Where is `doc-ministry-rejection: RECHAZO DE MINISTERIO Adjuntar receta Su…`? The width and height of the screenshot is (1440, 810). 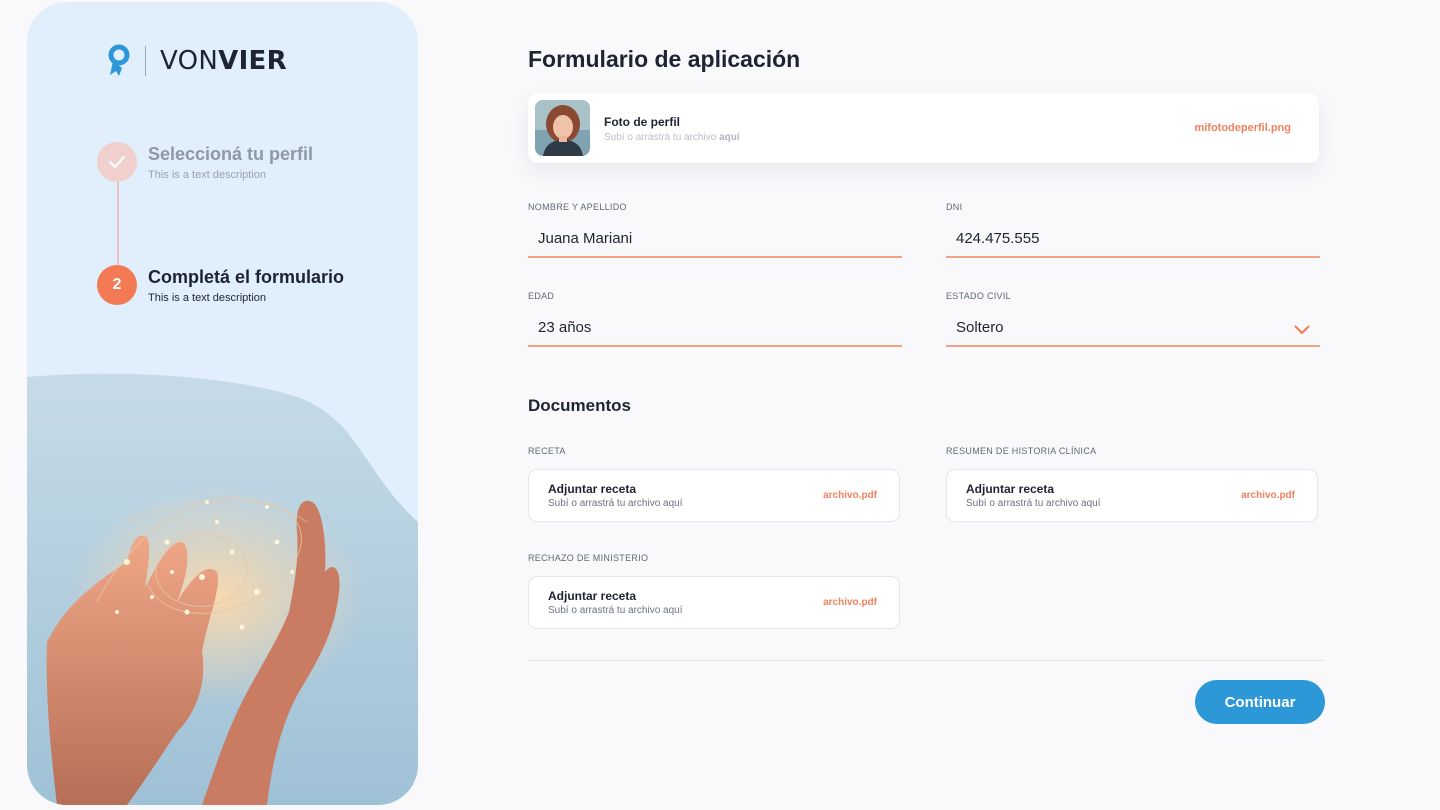
doc-ministry-rejection: RECHAZO DE MINISTERIO Adjuntar receta Su… is located at coordinates (714, 591).